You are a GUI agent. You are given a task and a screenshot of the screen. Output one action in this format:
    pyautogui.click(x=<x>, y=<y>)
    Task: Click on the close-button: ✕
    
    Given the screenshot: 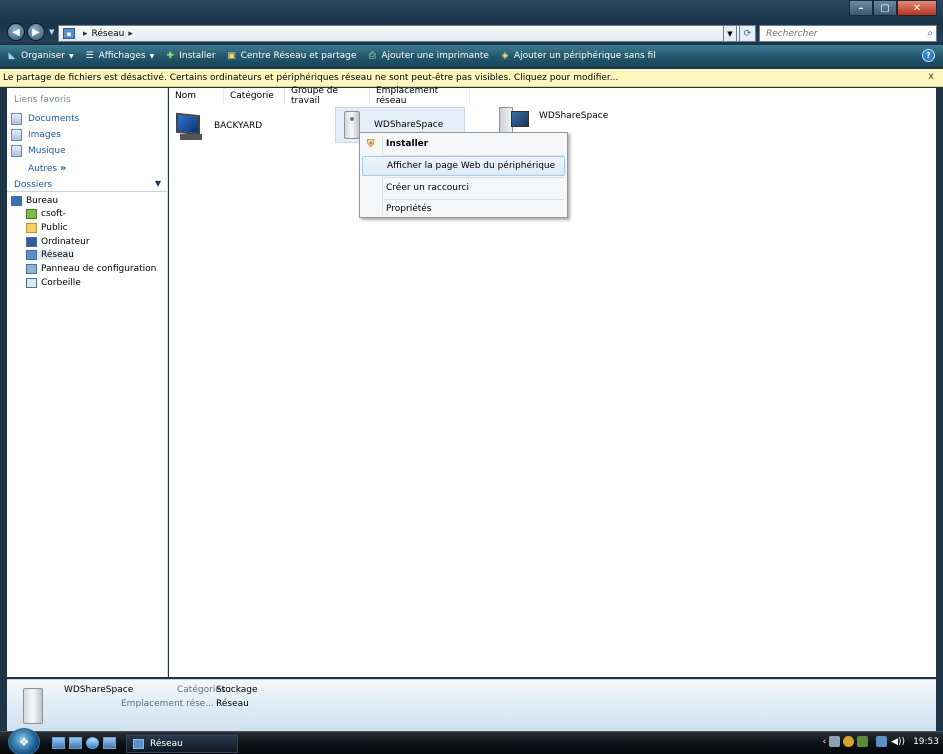 What is the action you would take?
    pyautogui.click(x=917, y=8)
    